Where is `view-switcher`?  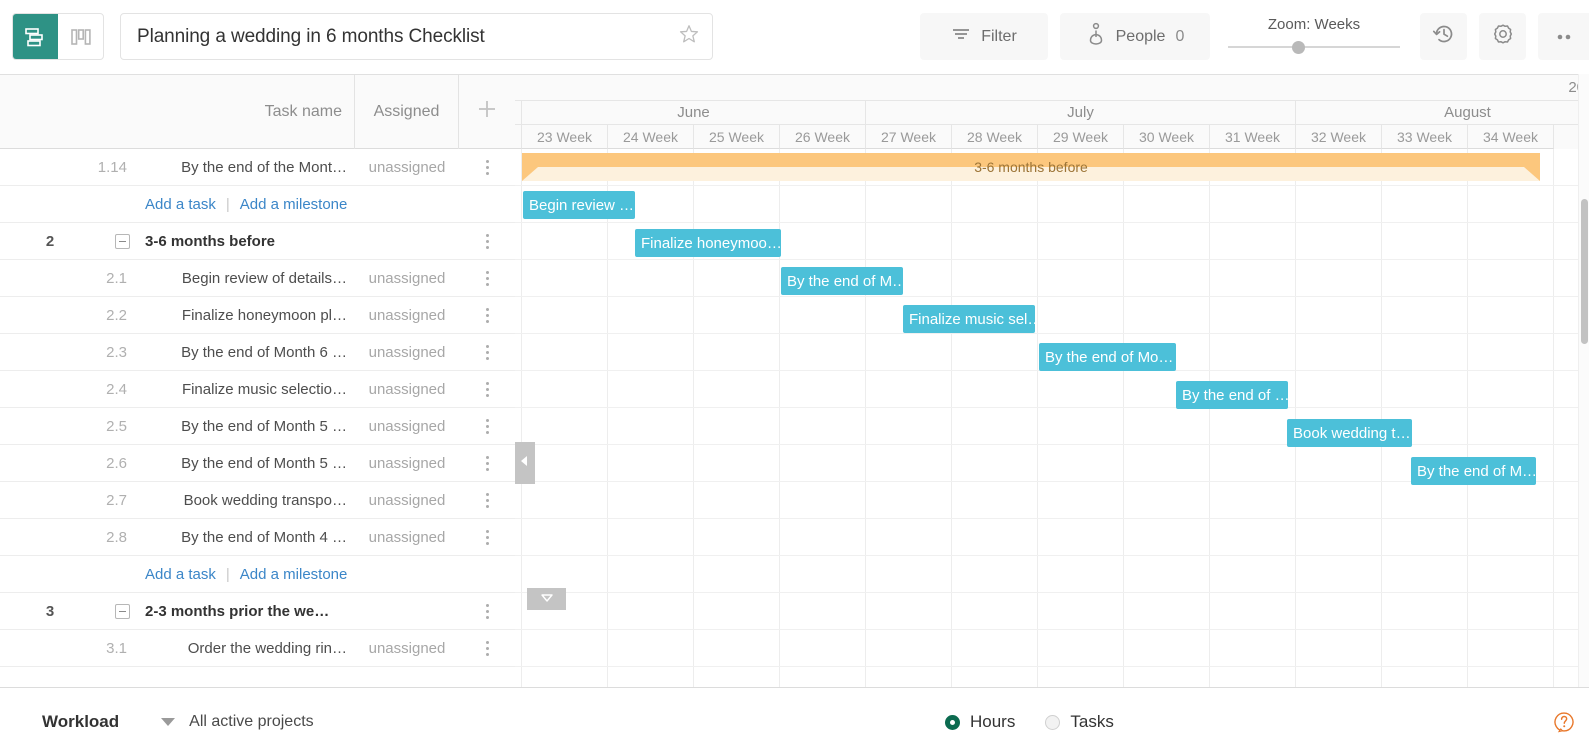 view-switcher is located at coordinates (58, 36).